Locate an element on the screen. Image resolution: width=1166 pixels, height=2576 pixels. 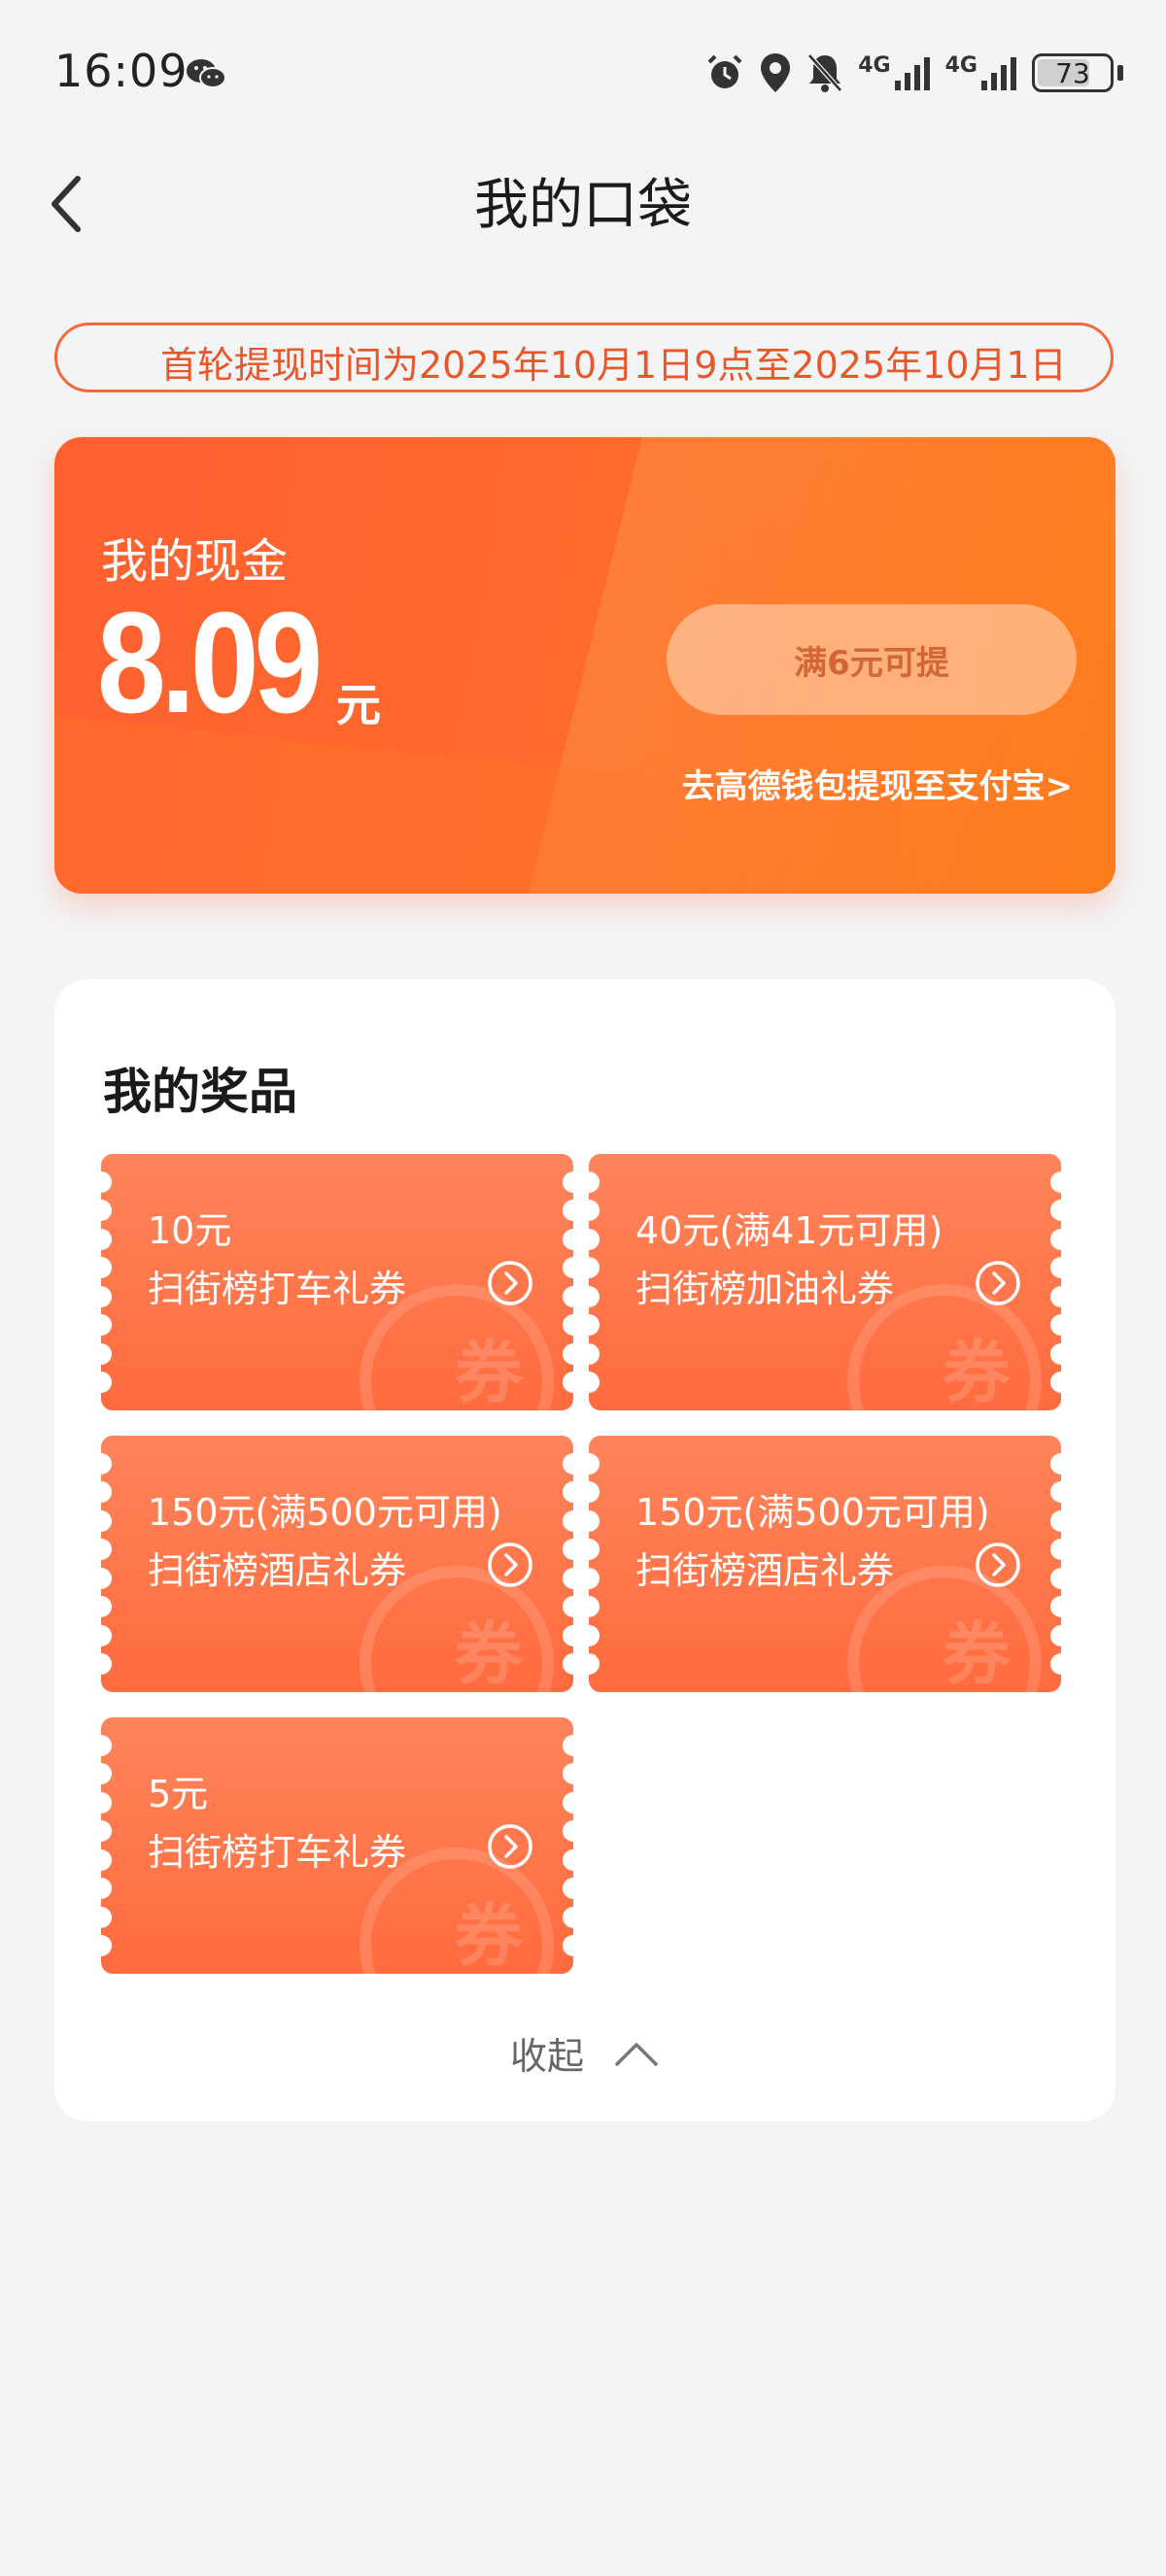
cash-unit: 元 is located at coordinates (358, 705).